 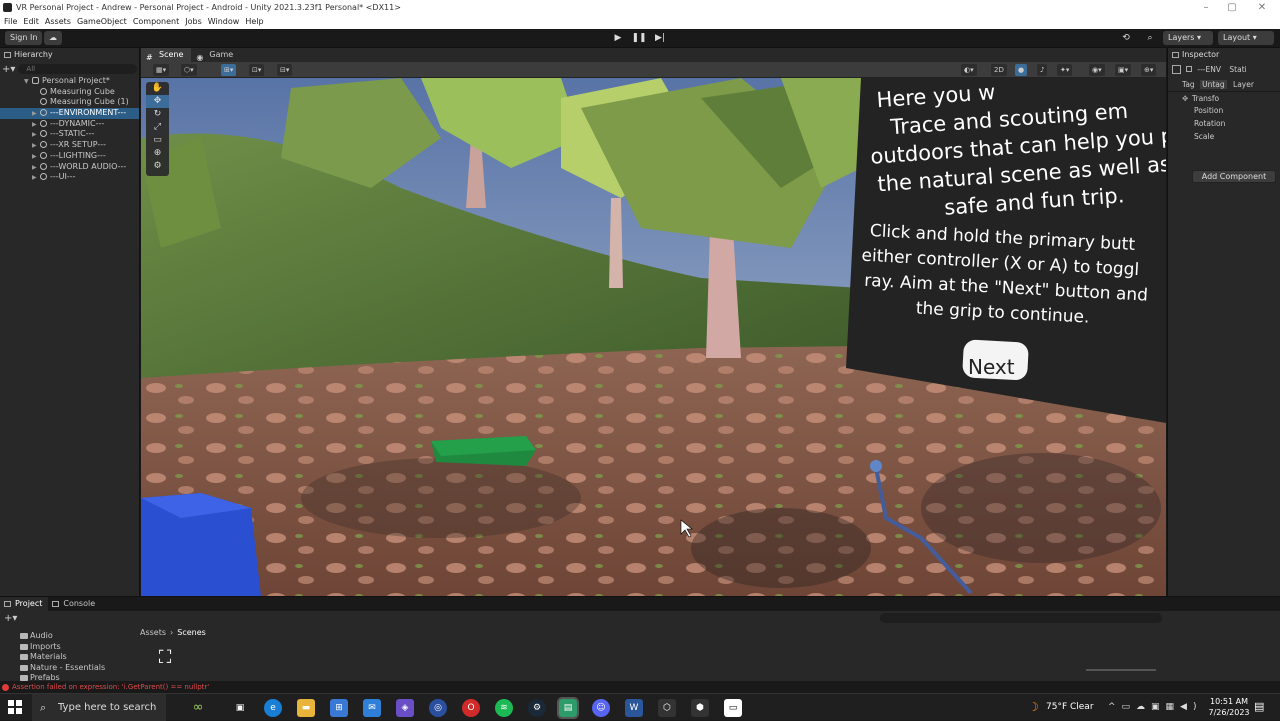 I want to click on taskbar-search-input: ⌕ Type here to search, so click(x=99, y=707).